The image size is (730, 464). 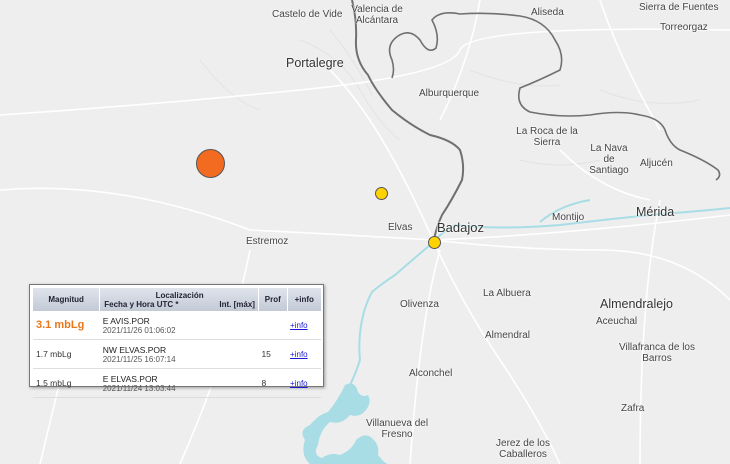 I want to click on header-datetime: Fecha y Hora UTC *, so click(x=141, y=304).